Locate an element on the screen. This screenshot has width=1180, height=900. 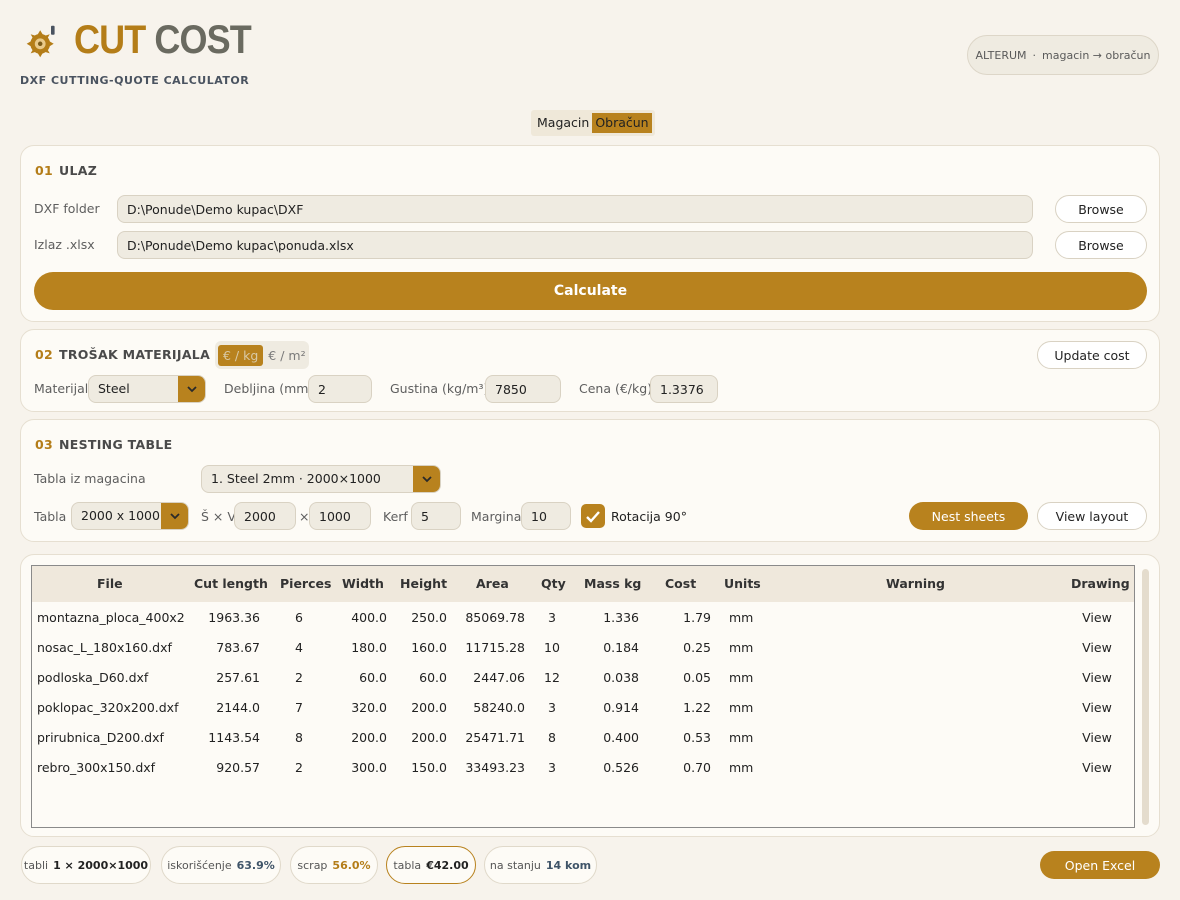
col-cost: Cost is located at coordinates (680, 583).